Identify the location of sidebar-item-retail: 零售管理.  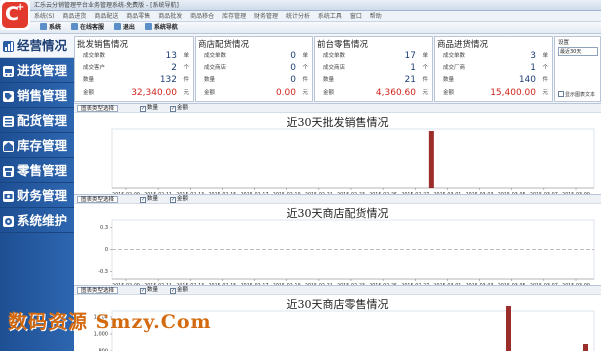
(37, 171).